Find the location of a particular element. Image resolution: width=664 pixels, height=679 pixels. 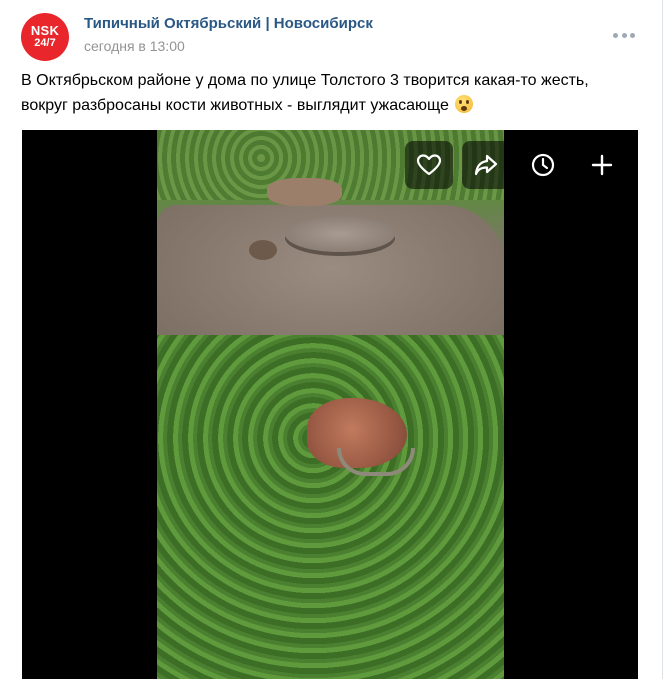

share-icon is located at coordinates (486, 165).